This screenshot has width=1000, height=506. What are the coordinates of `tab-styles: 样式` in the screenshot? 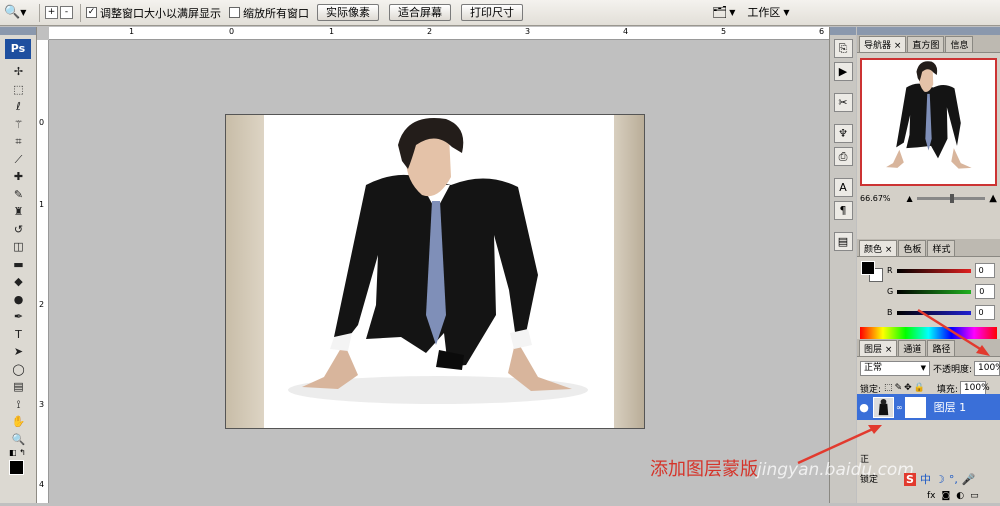 It's located at (941, 248).